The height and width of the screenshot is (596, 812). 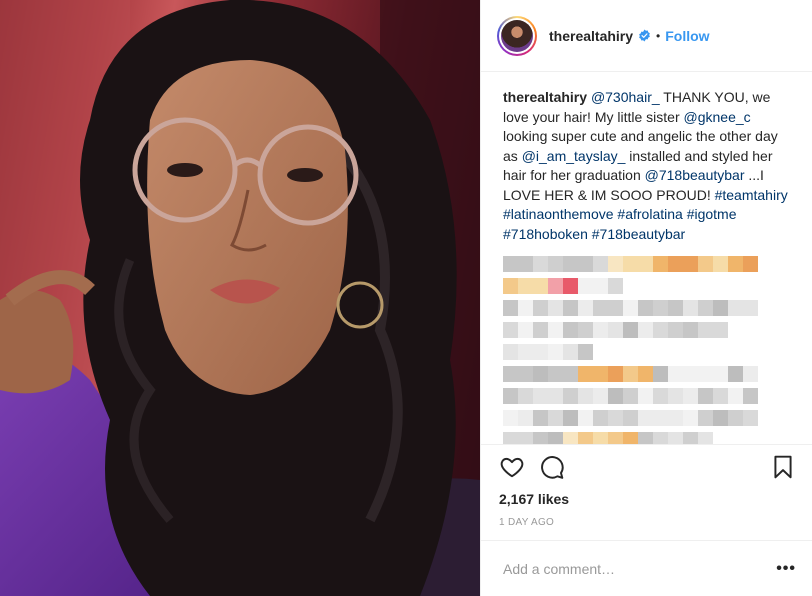 I want to click on avatar-image, so click(x=517, y=35).